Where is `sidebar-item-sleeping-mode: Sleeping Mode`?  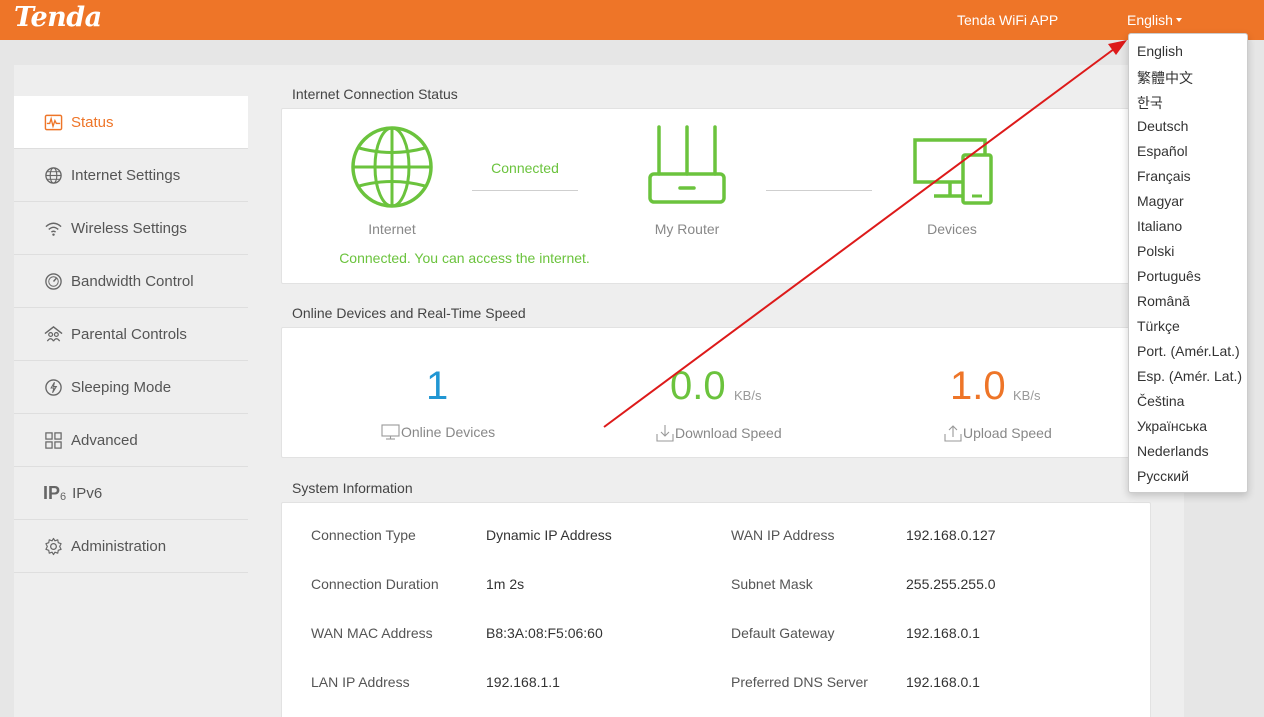
sidebar-item-sleeping-mode: Sleeping Mode is located at coordinates (131, 387).